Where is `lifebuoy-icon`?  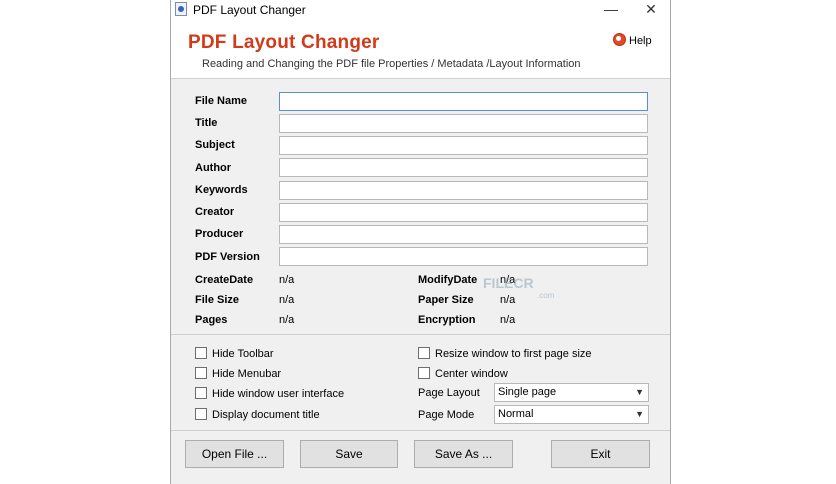
lifebuoy-icon is located at coordinates (619, 39).